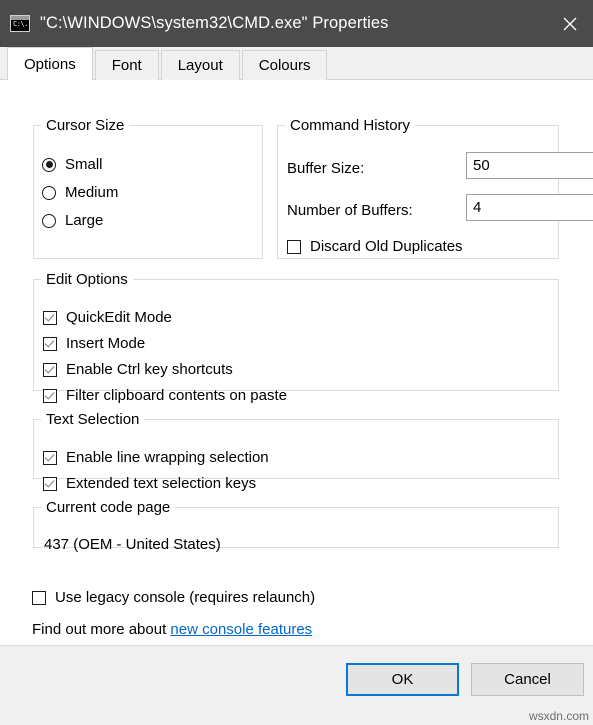  What do you see at coordinates (50, 317) in the screenshot?
I see `checkbox-quickedit-icon` at bounding box center [50, 317].